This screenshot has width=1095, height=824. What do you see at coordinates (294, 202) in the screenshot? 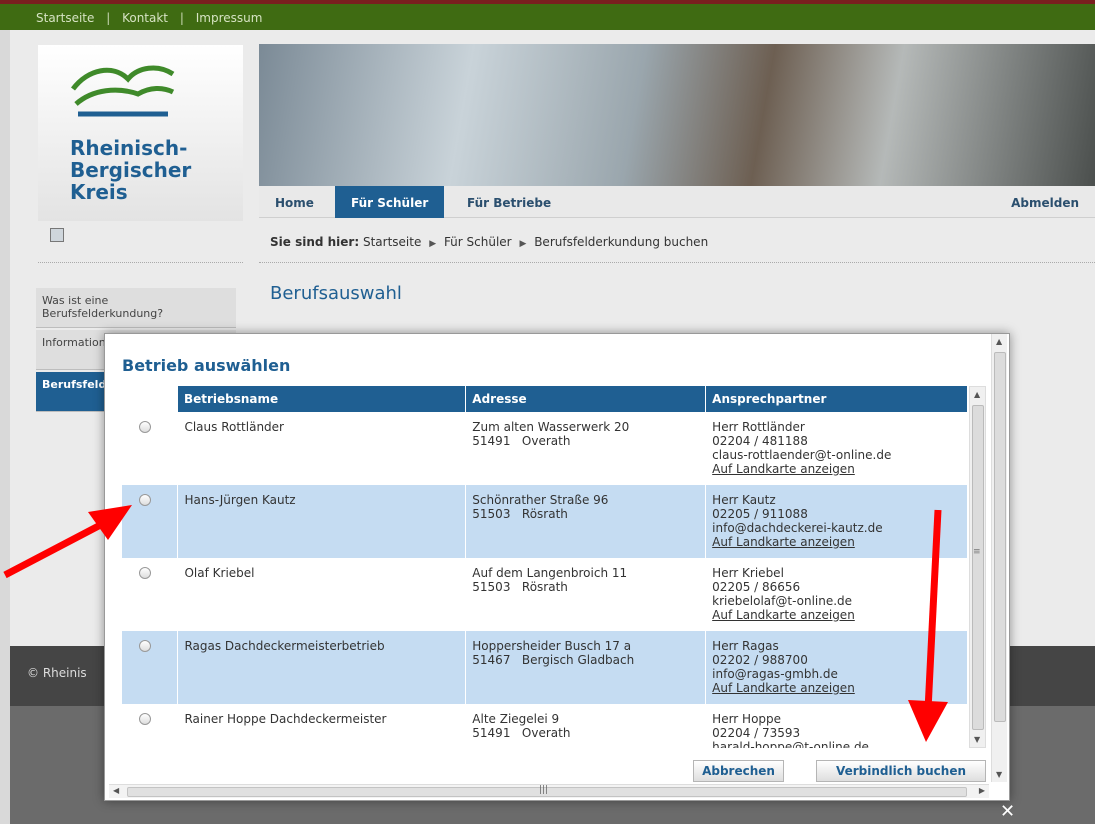
I see `nav-home: Home` at bounding box center [294, 202].